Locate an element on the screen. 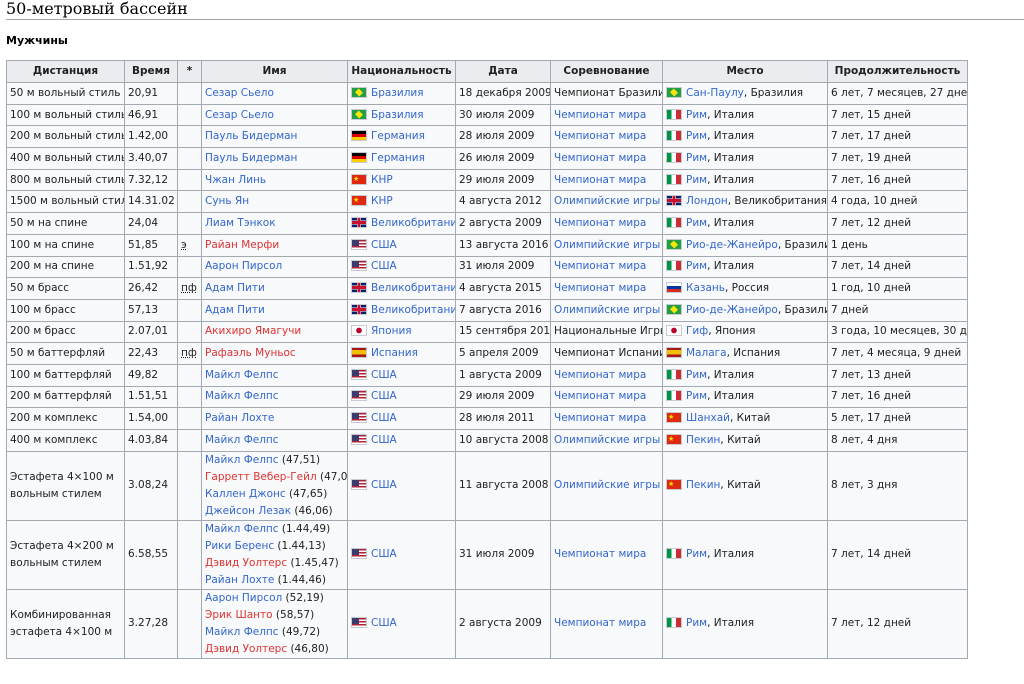 The height and width of the screenshot is (684, 1024). header-venue: Место is located at coordinates (745, 71).